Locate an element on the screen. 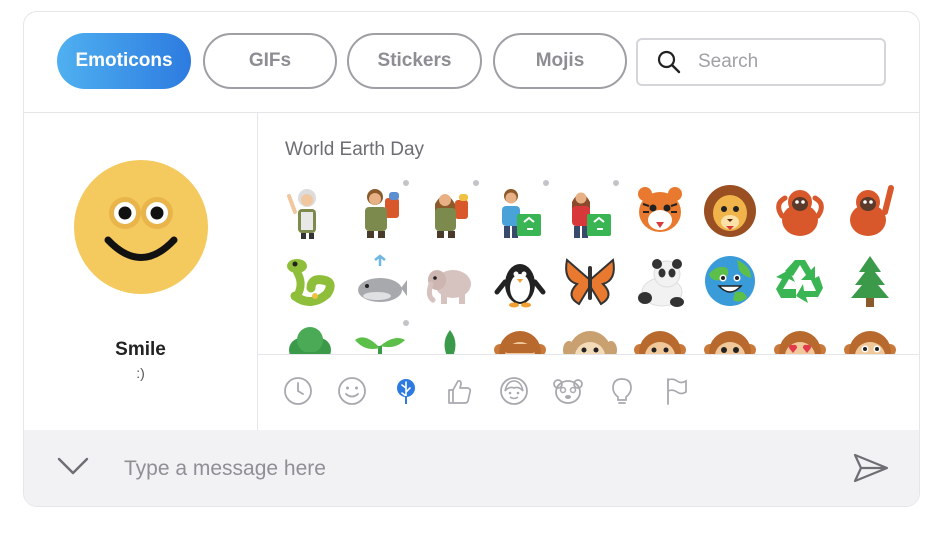 This screenshot has width=939, height=533. woman-volunteer-emoticon is located at coordinates (450, 210).